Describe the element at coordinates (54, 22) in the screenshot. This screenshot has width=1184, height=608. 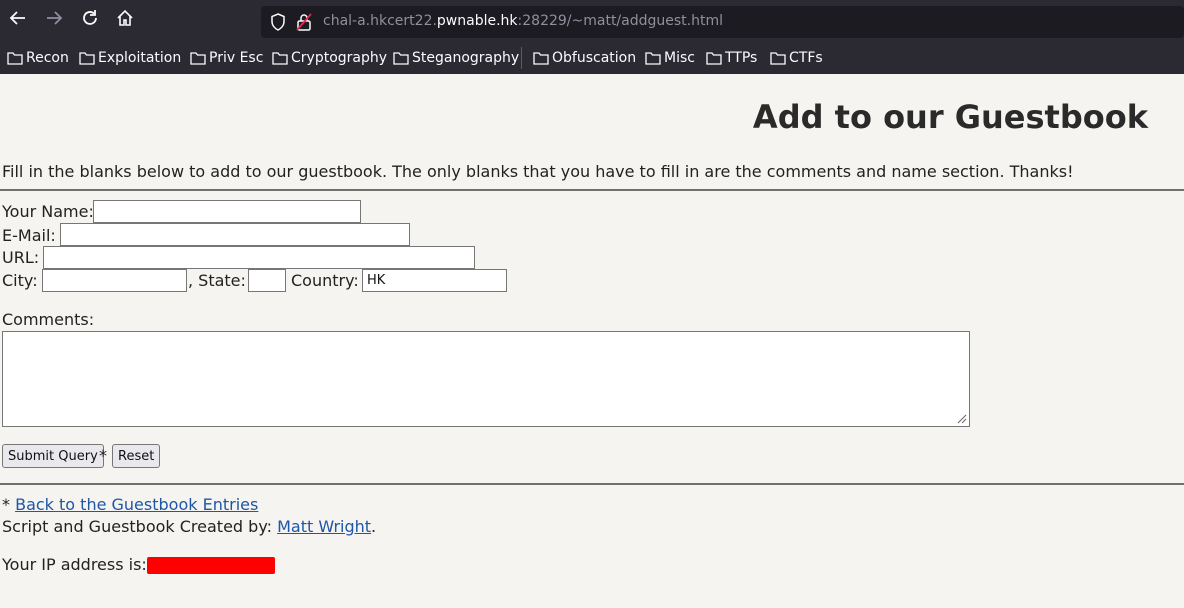
I see `forward-arrow-icon` at that location.